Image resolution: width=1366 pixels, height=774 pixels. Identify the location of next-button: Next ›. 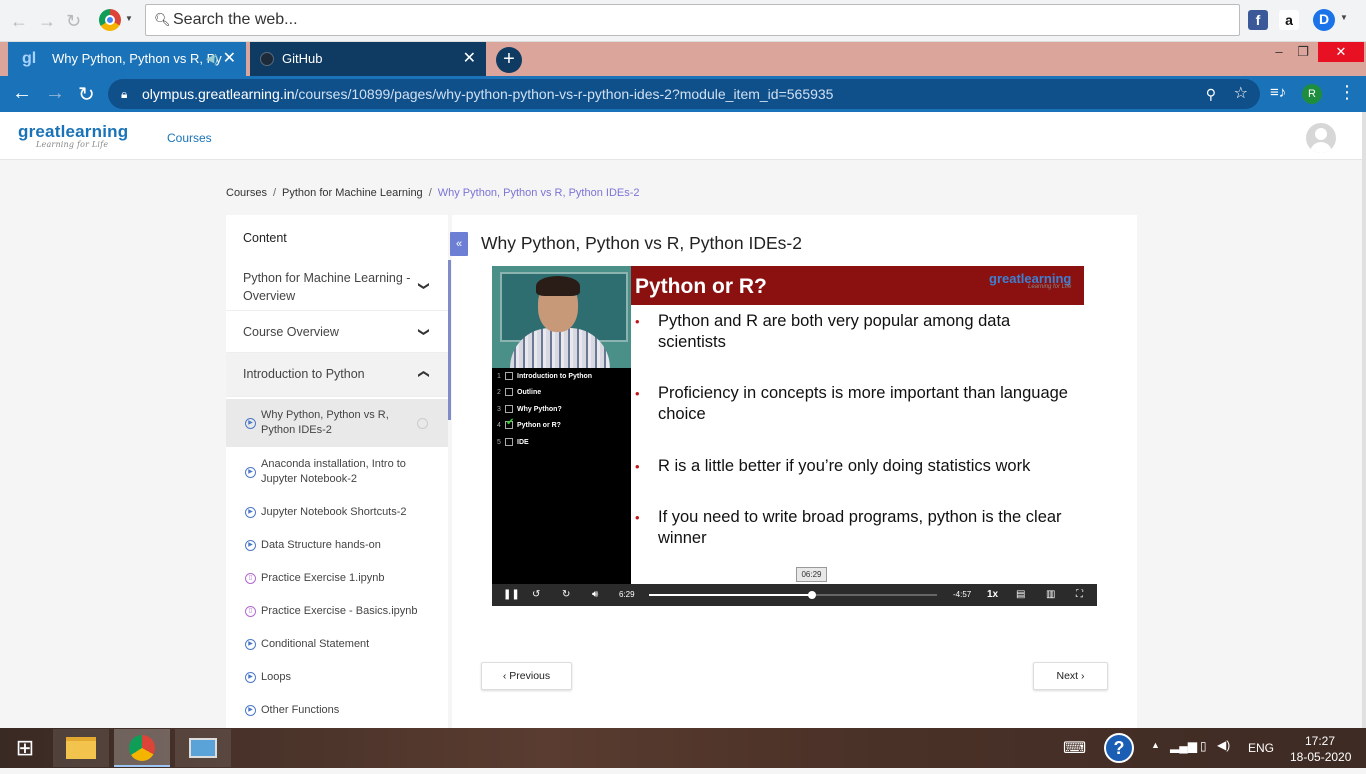
(1070, 676).